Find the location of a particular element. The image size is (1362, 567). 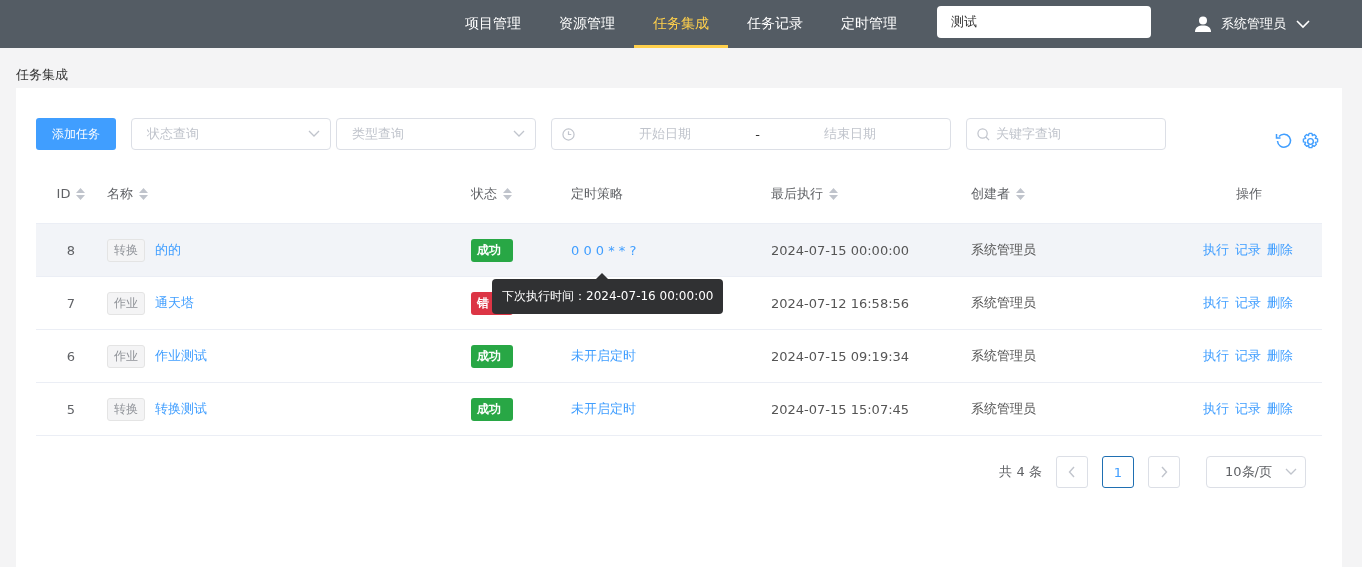

user-icon is located at coordinates (1203, 24).